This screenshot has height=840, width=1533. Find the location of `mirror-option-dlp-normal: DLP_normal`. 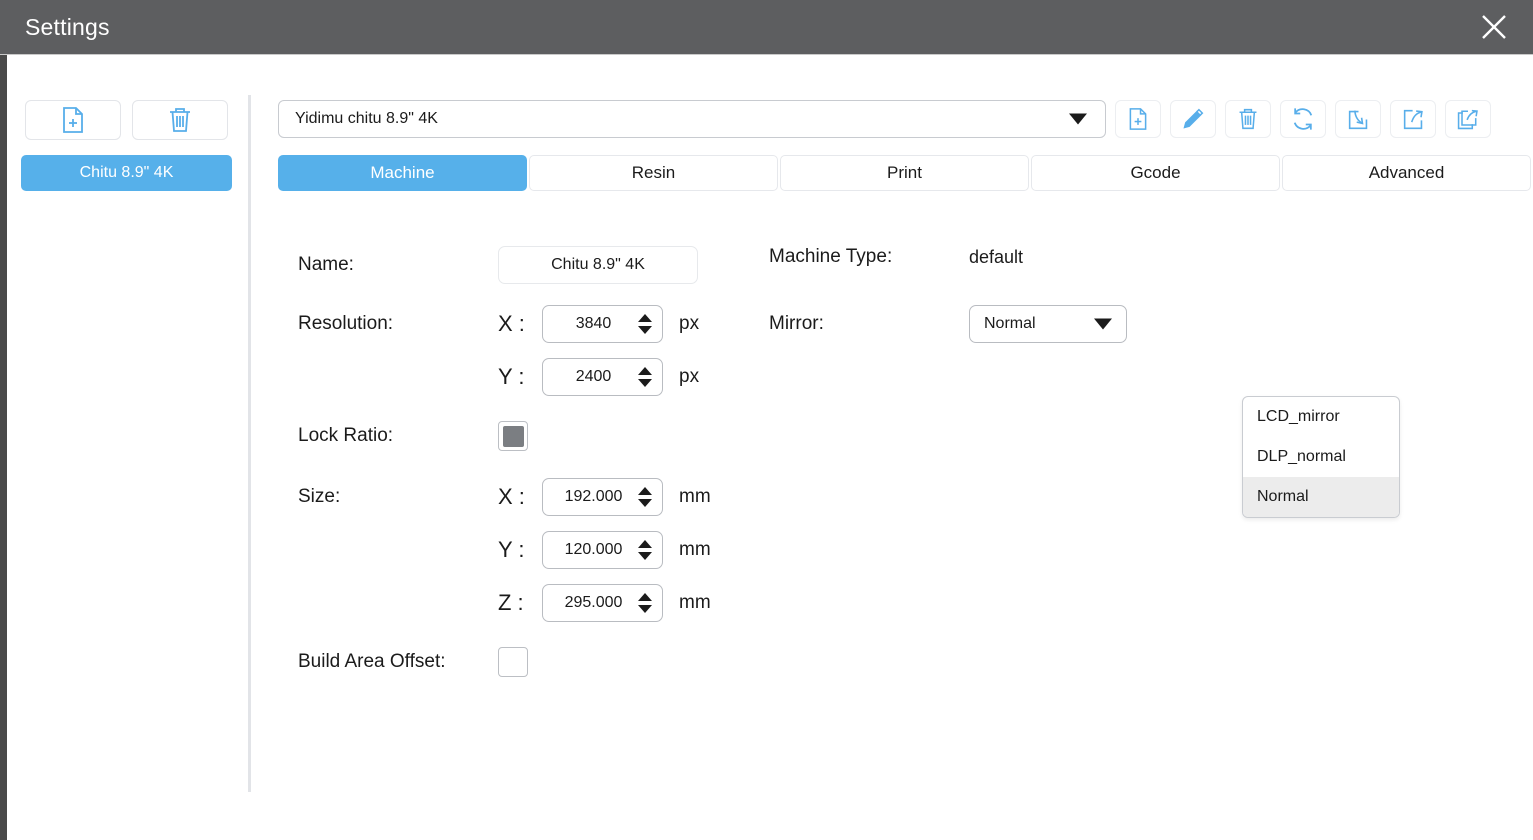

mirror-option-dlp-normal: DLP_normal is located at coordinates (1321, 457).